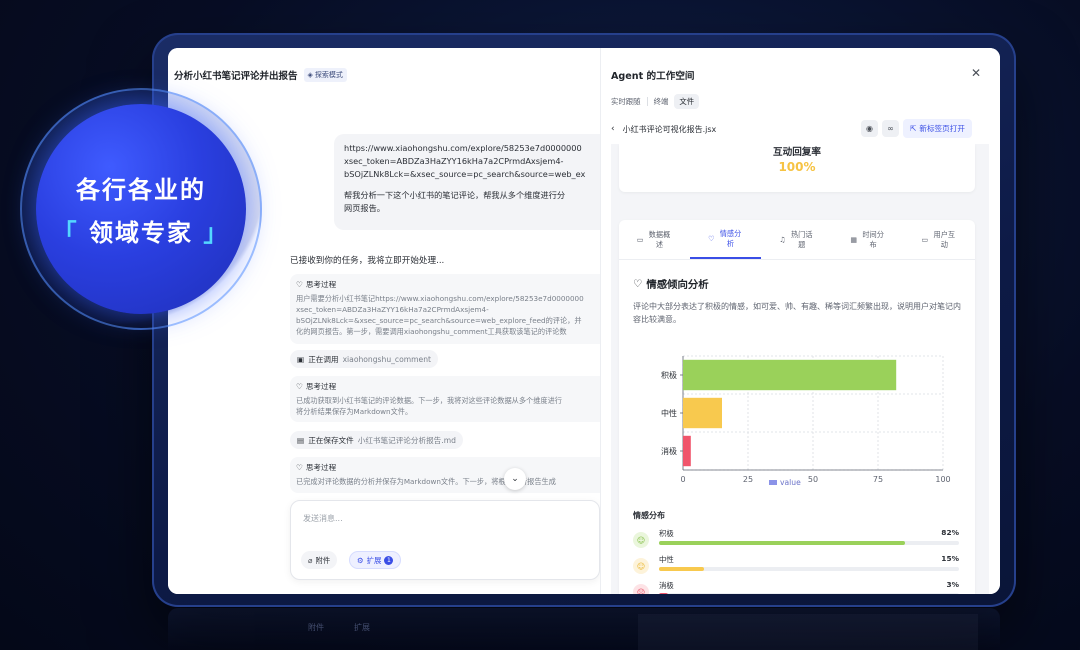  I want to click on tool-call-pill: ▣ 正在调用 xiaohongshu_comment, so click(364, 359).